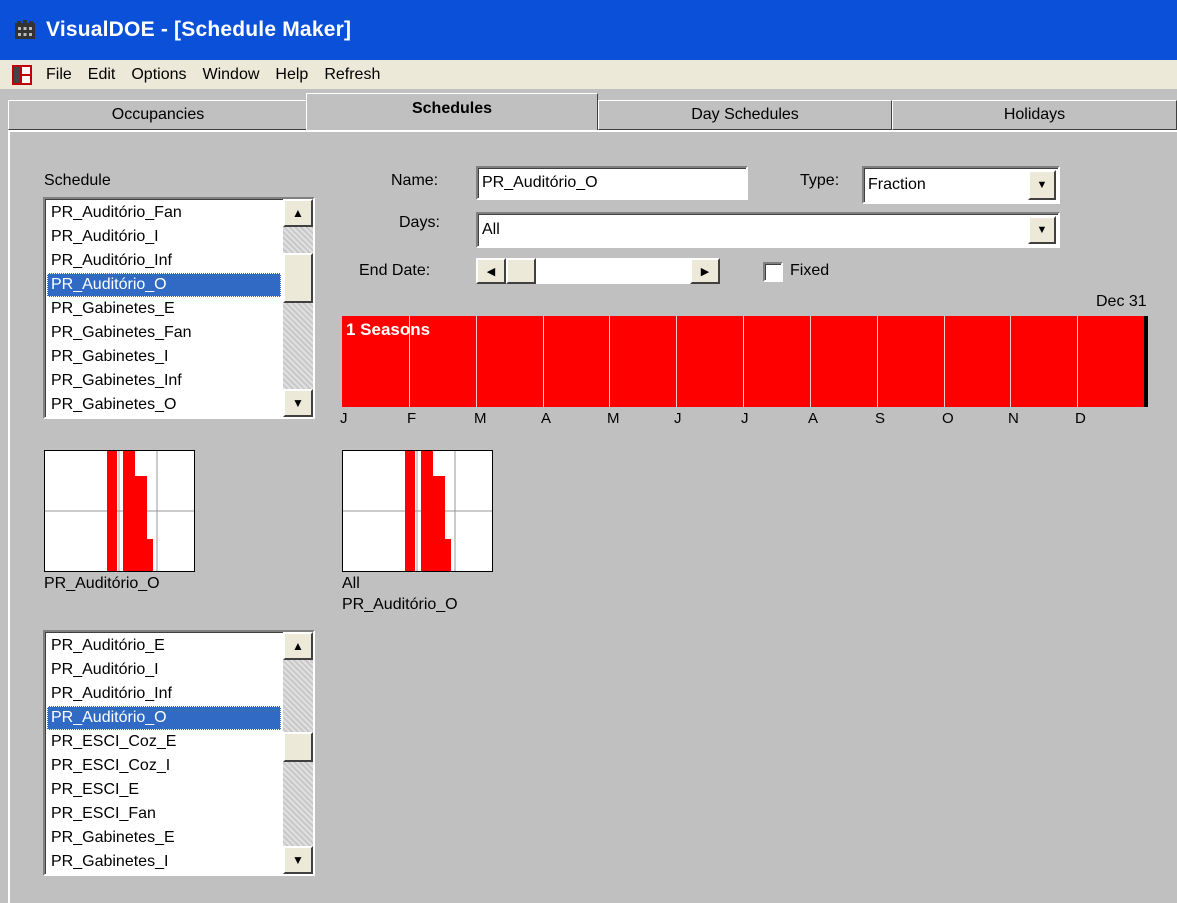 This screenshot has height=903, width=1177. I want to click on name-label: Name:, so click(415, 180).